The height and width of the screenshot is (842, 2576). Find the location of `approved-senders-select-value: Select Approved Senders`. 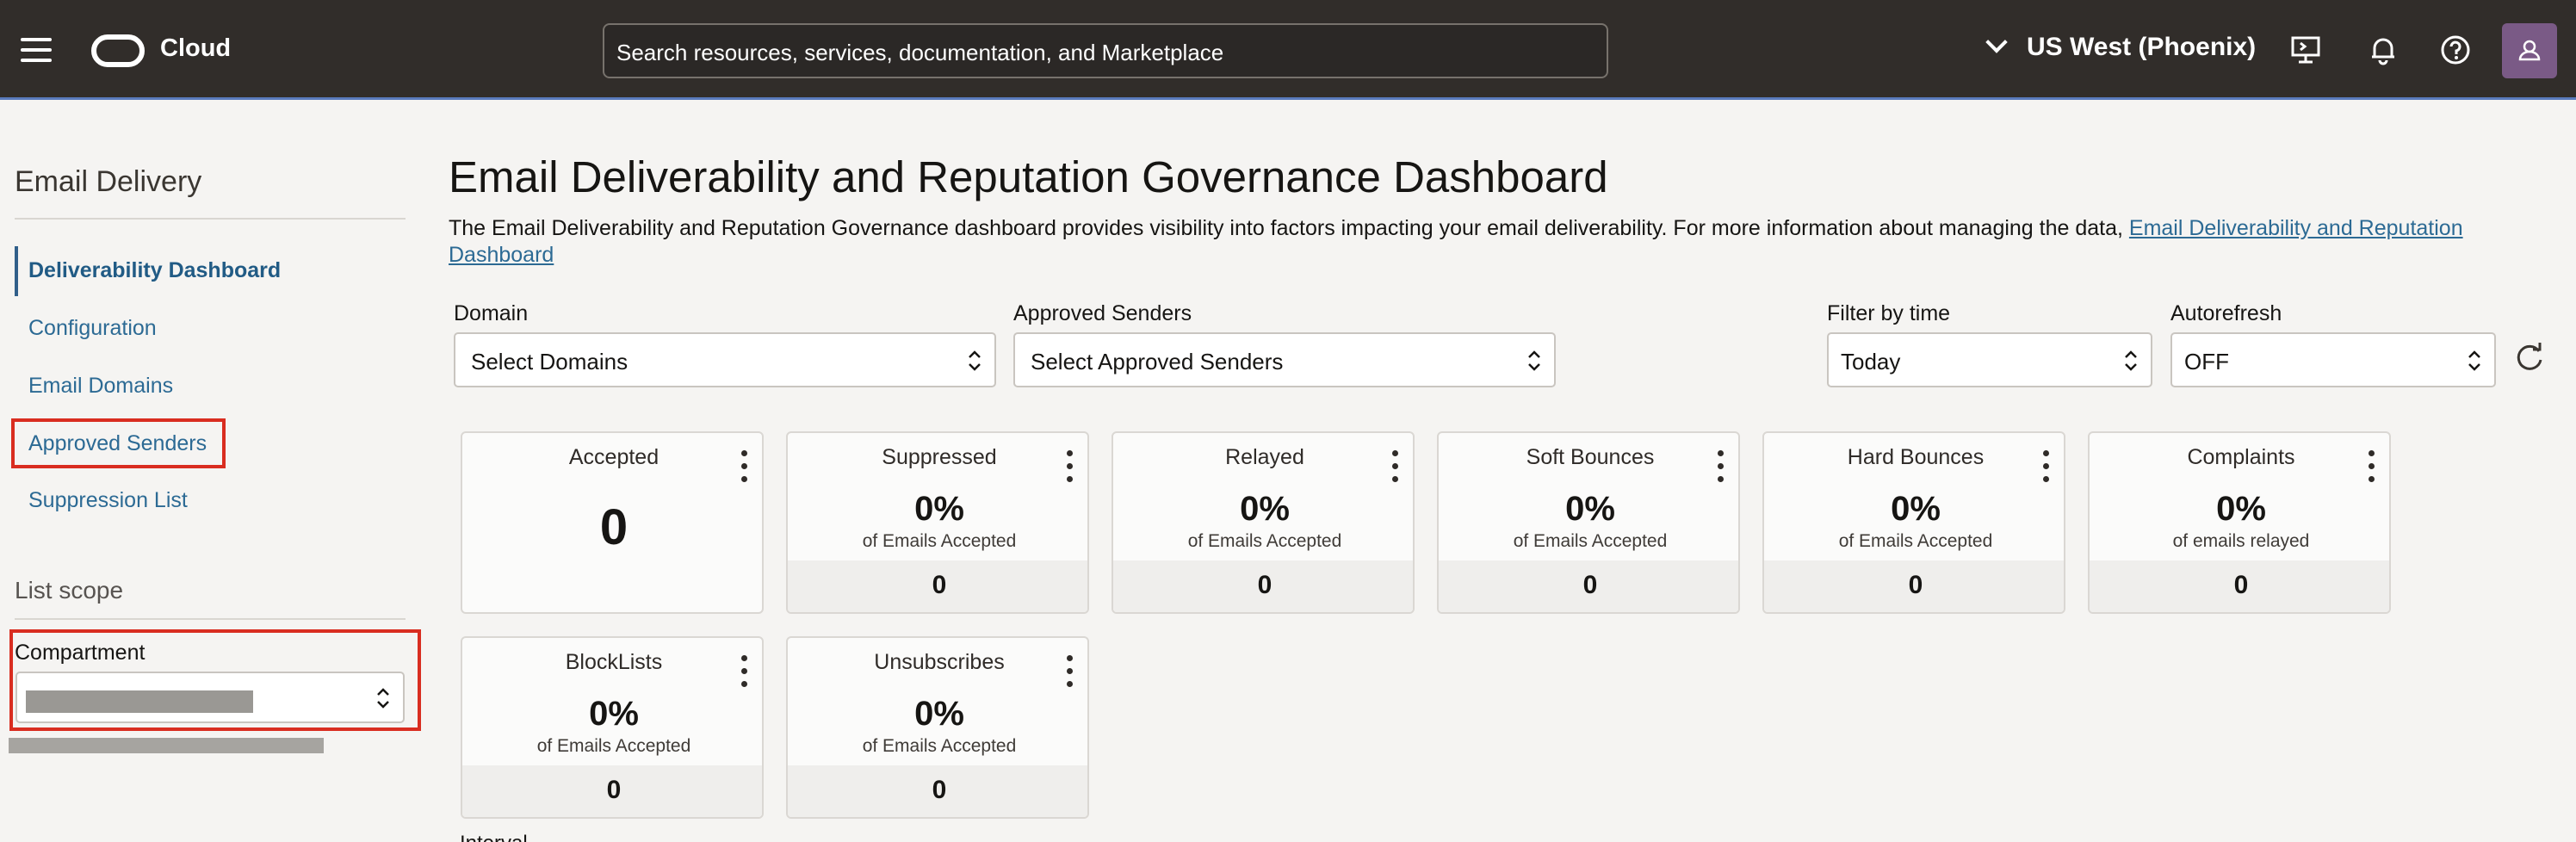

approved-senders-select-value: Select Approved Senders is located at coordinates (1157, 362).